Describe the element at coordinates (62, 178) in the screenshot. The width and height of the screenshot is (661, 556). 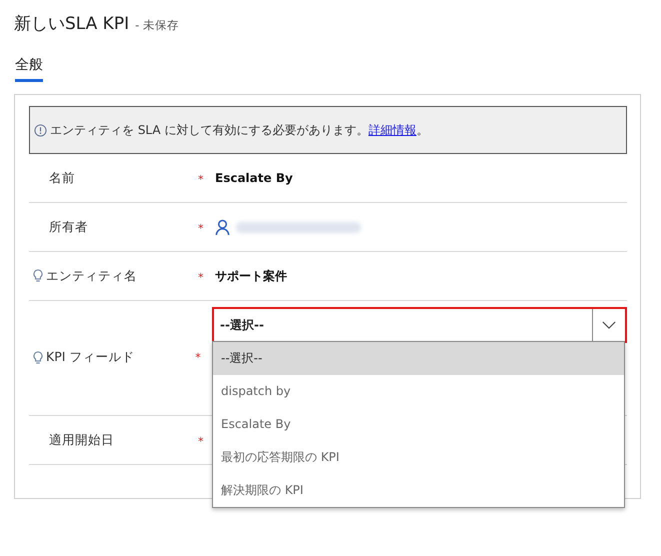
I see `field-label: 名前` at that location.